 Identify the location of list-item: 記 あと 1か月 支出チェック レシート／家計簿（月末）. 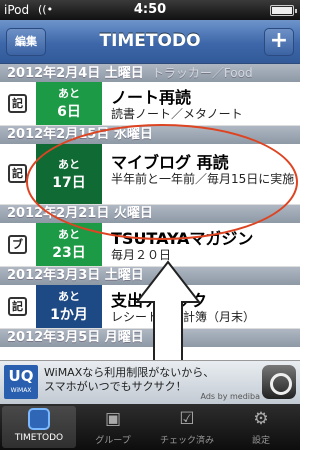
(150, 307).